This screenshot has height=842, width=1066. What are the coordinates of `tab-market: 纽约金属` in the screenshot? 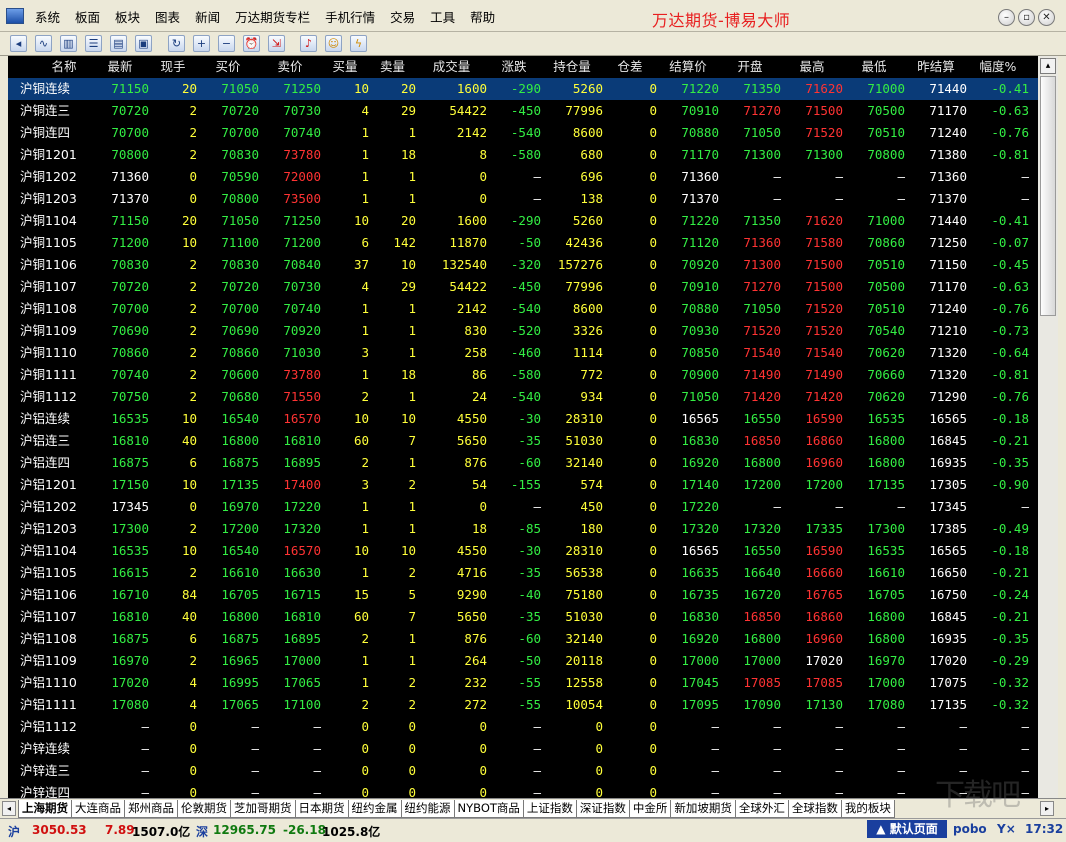 It's located at (374, 809).